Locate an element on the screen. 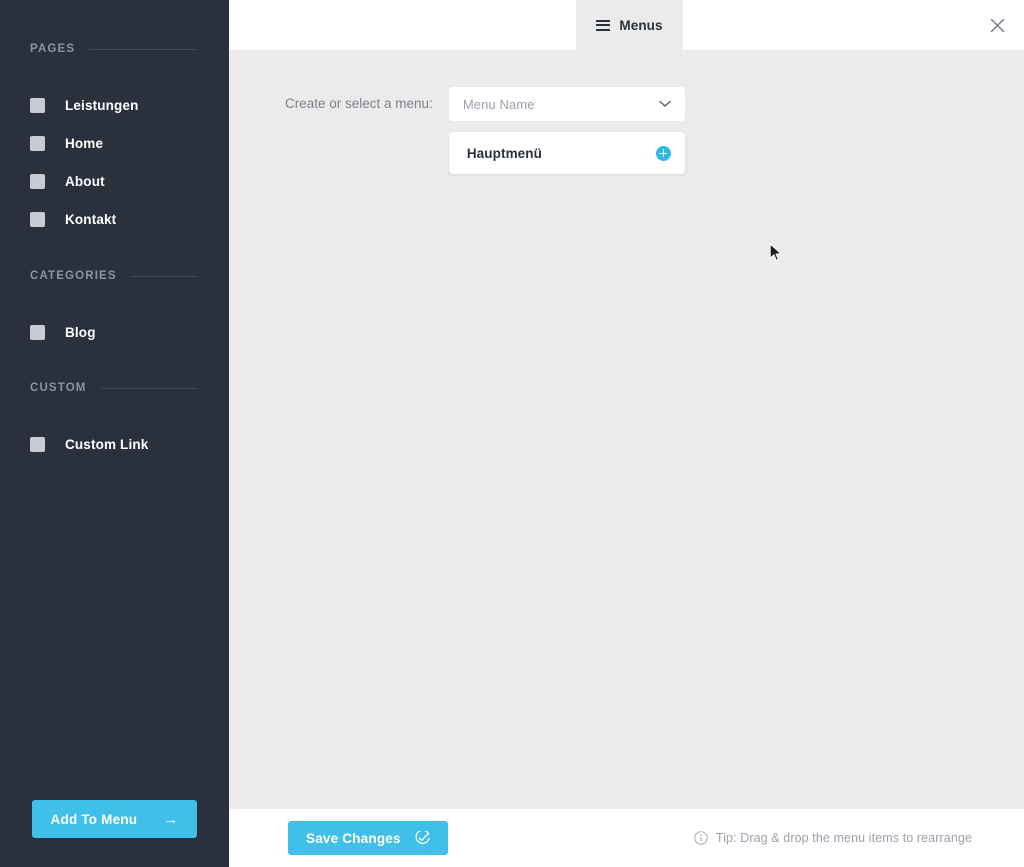 The height and width of the screenshot is (867, 1024). info-circle-icon is located at coordinates (701, 838).